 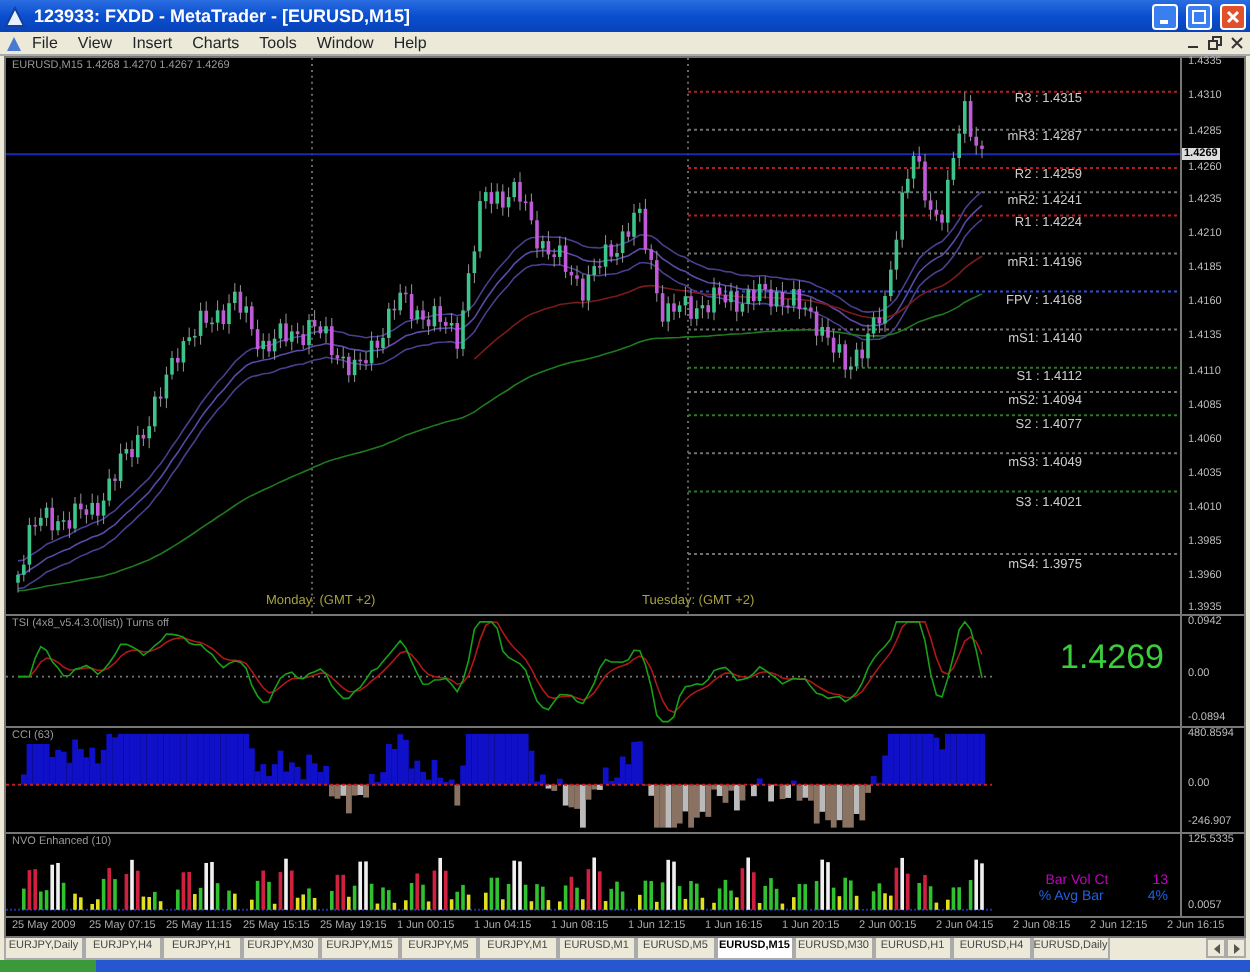 I want to click on menu-item: Help, so click(x=410, y=43).